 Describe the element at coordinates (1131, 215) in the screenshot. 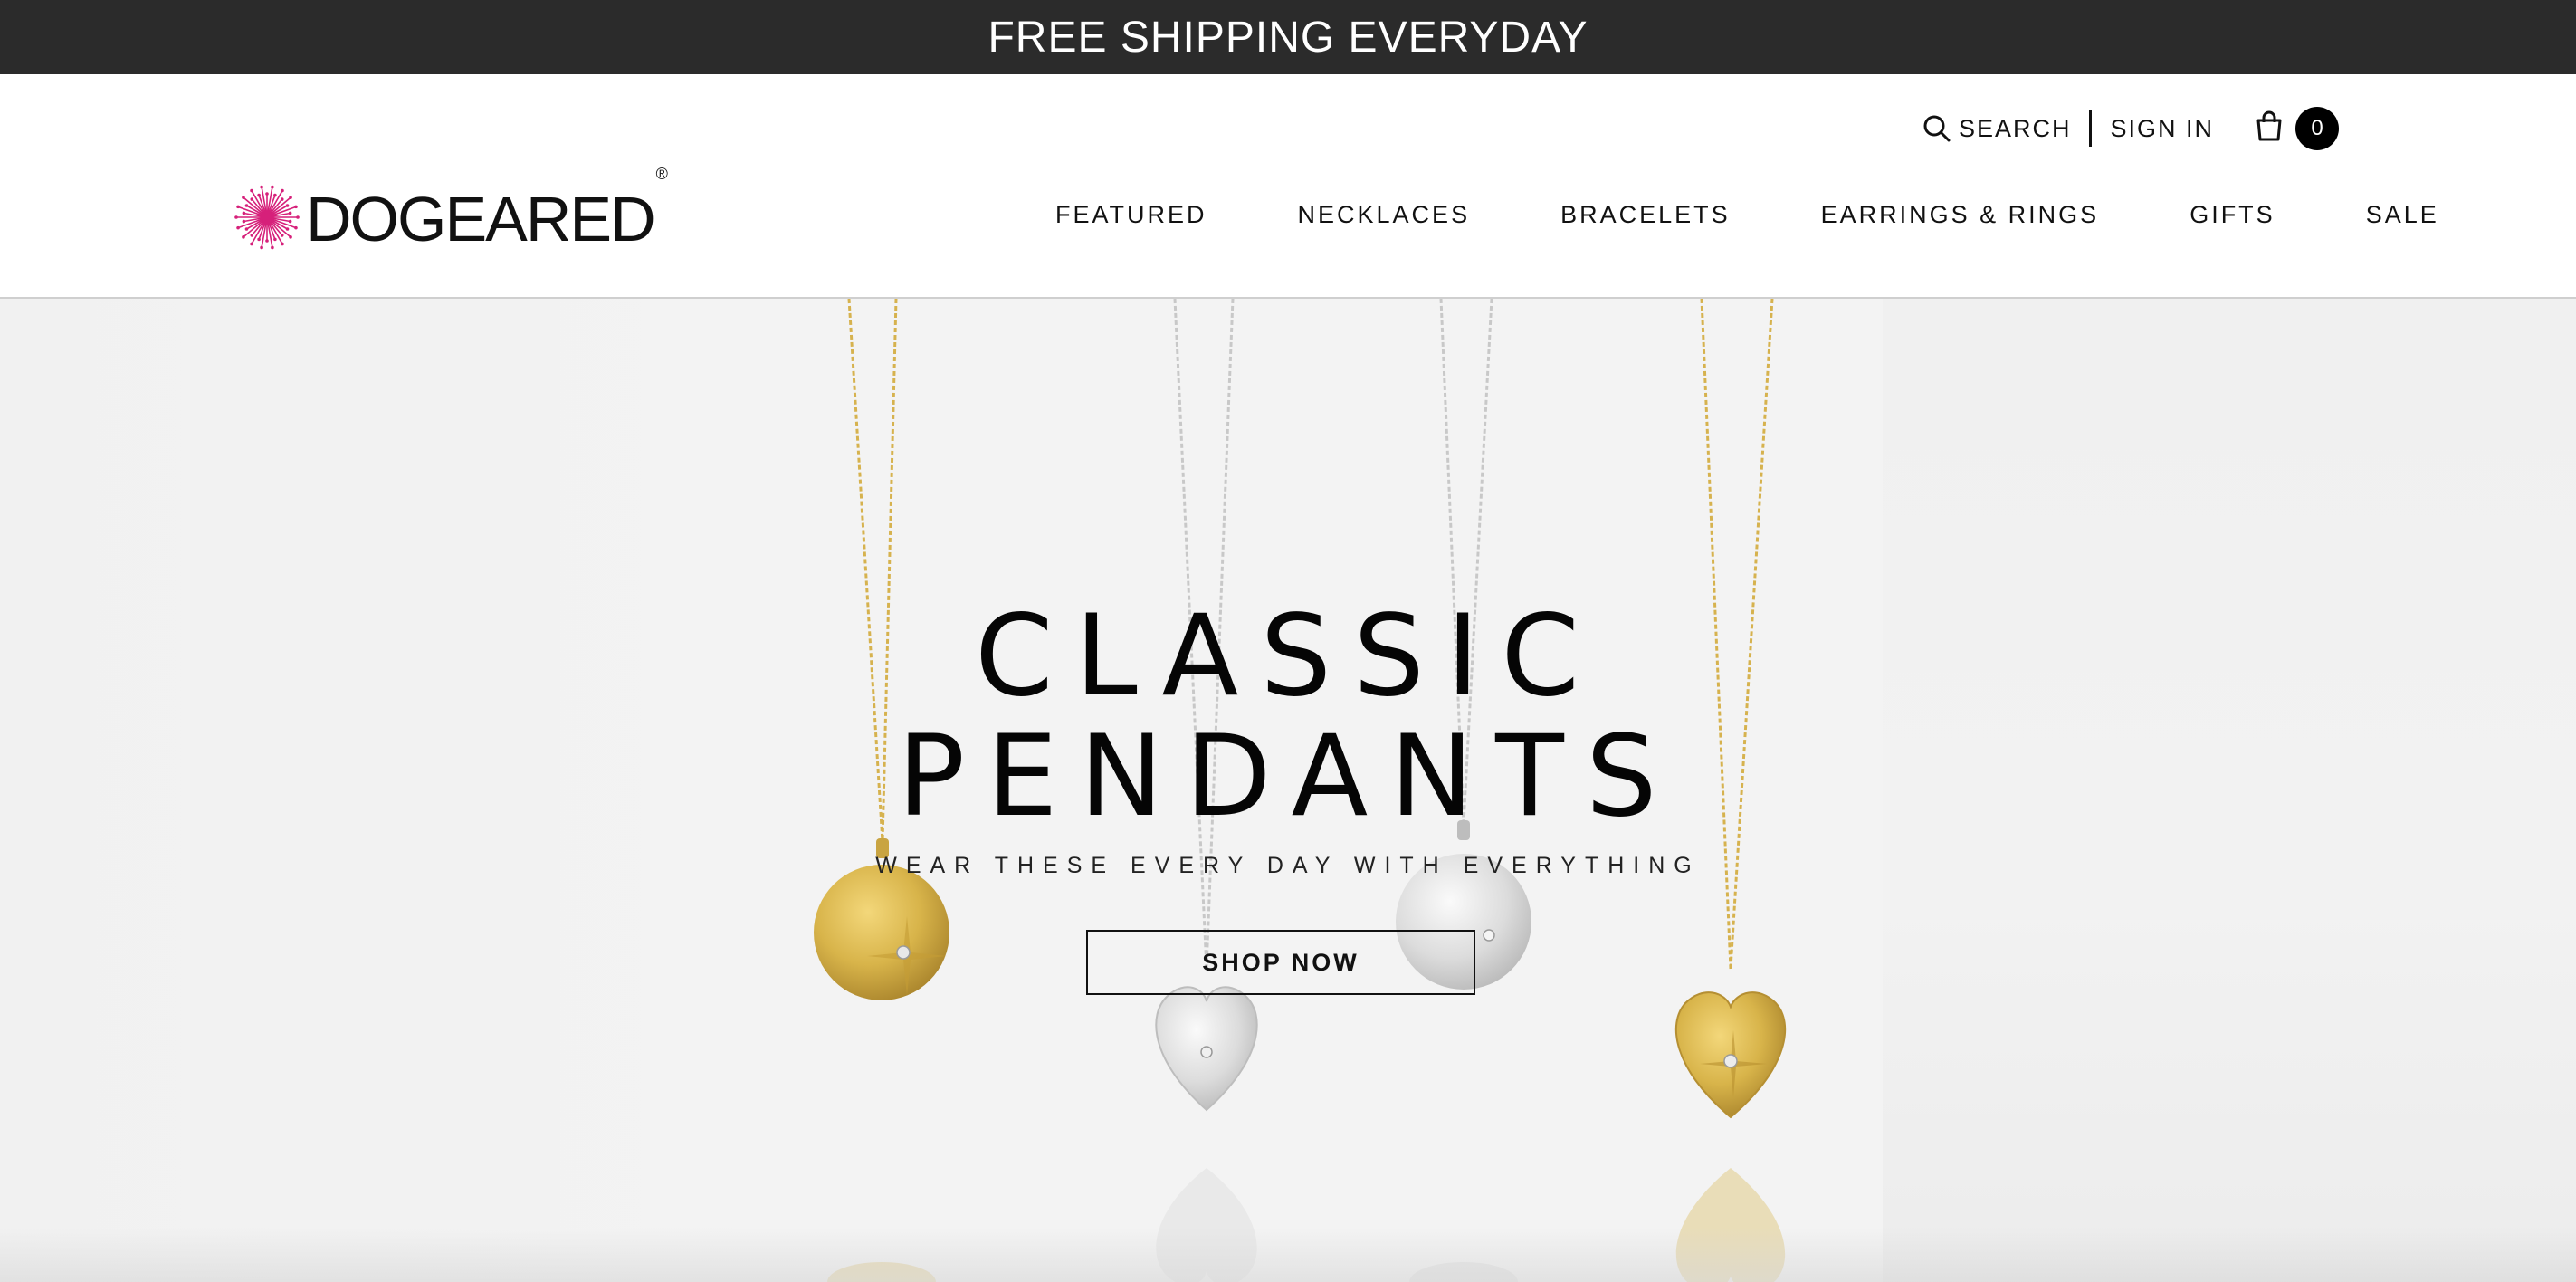

I see `nav-item-featured: FEATURED` at that location.